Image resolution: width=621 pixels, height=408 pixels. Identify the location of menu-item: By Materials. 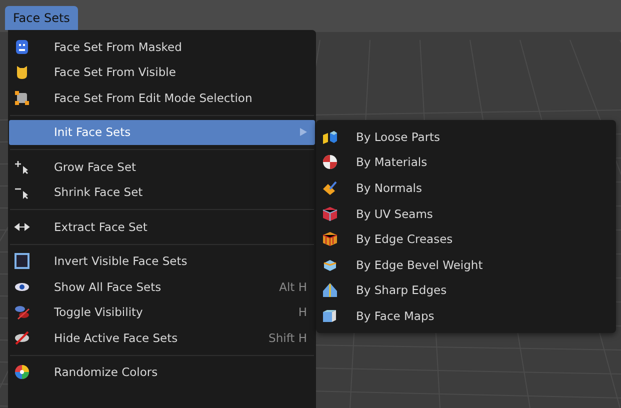
(466, 163).